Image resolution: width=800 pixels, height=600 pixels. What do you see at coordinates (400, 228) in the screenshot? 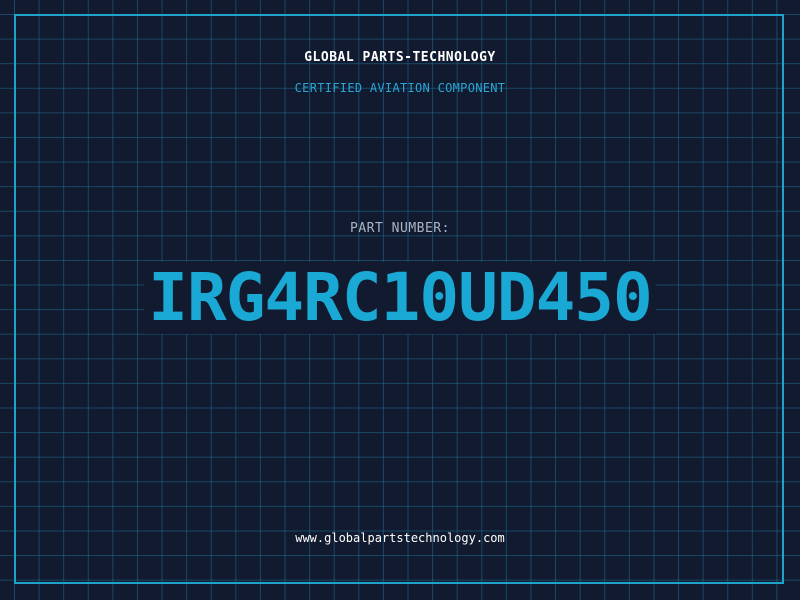
I see `part-number-label: PART NUMBER:` at bounding box center [400, 228].